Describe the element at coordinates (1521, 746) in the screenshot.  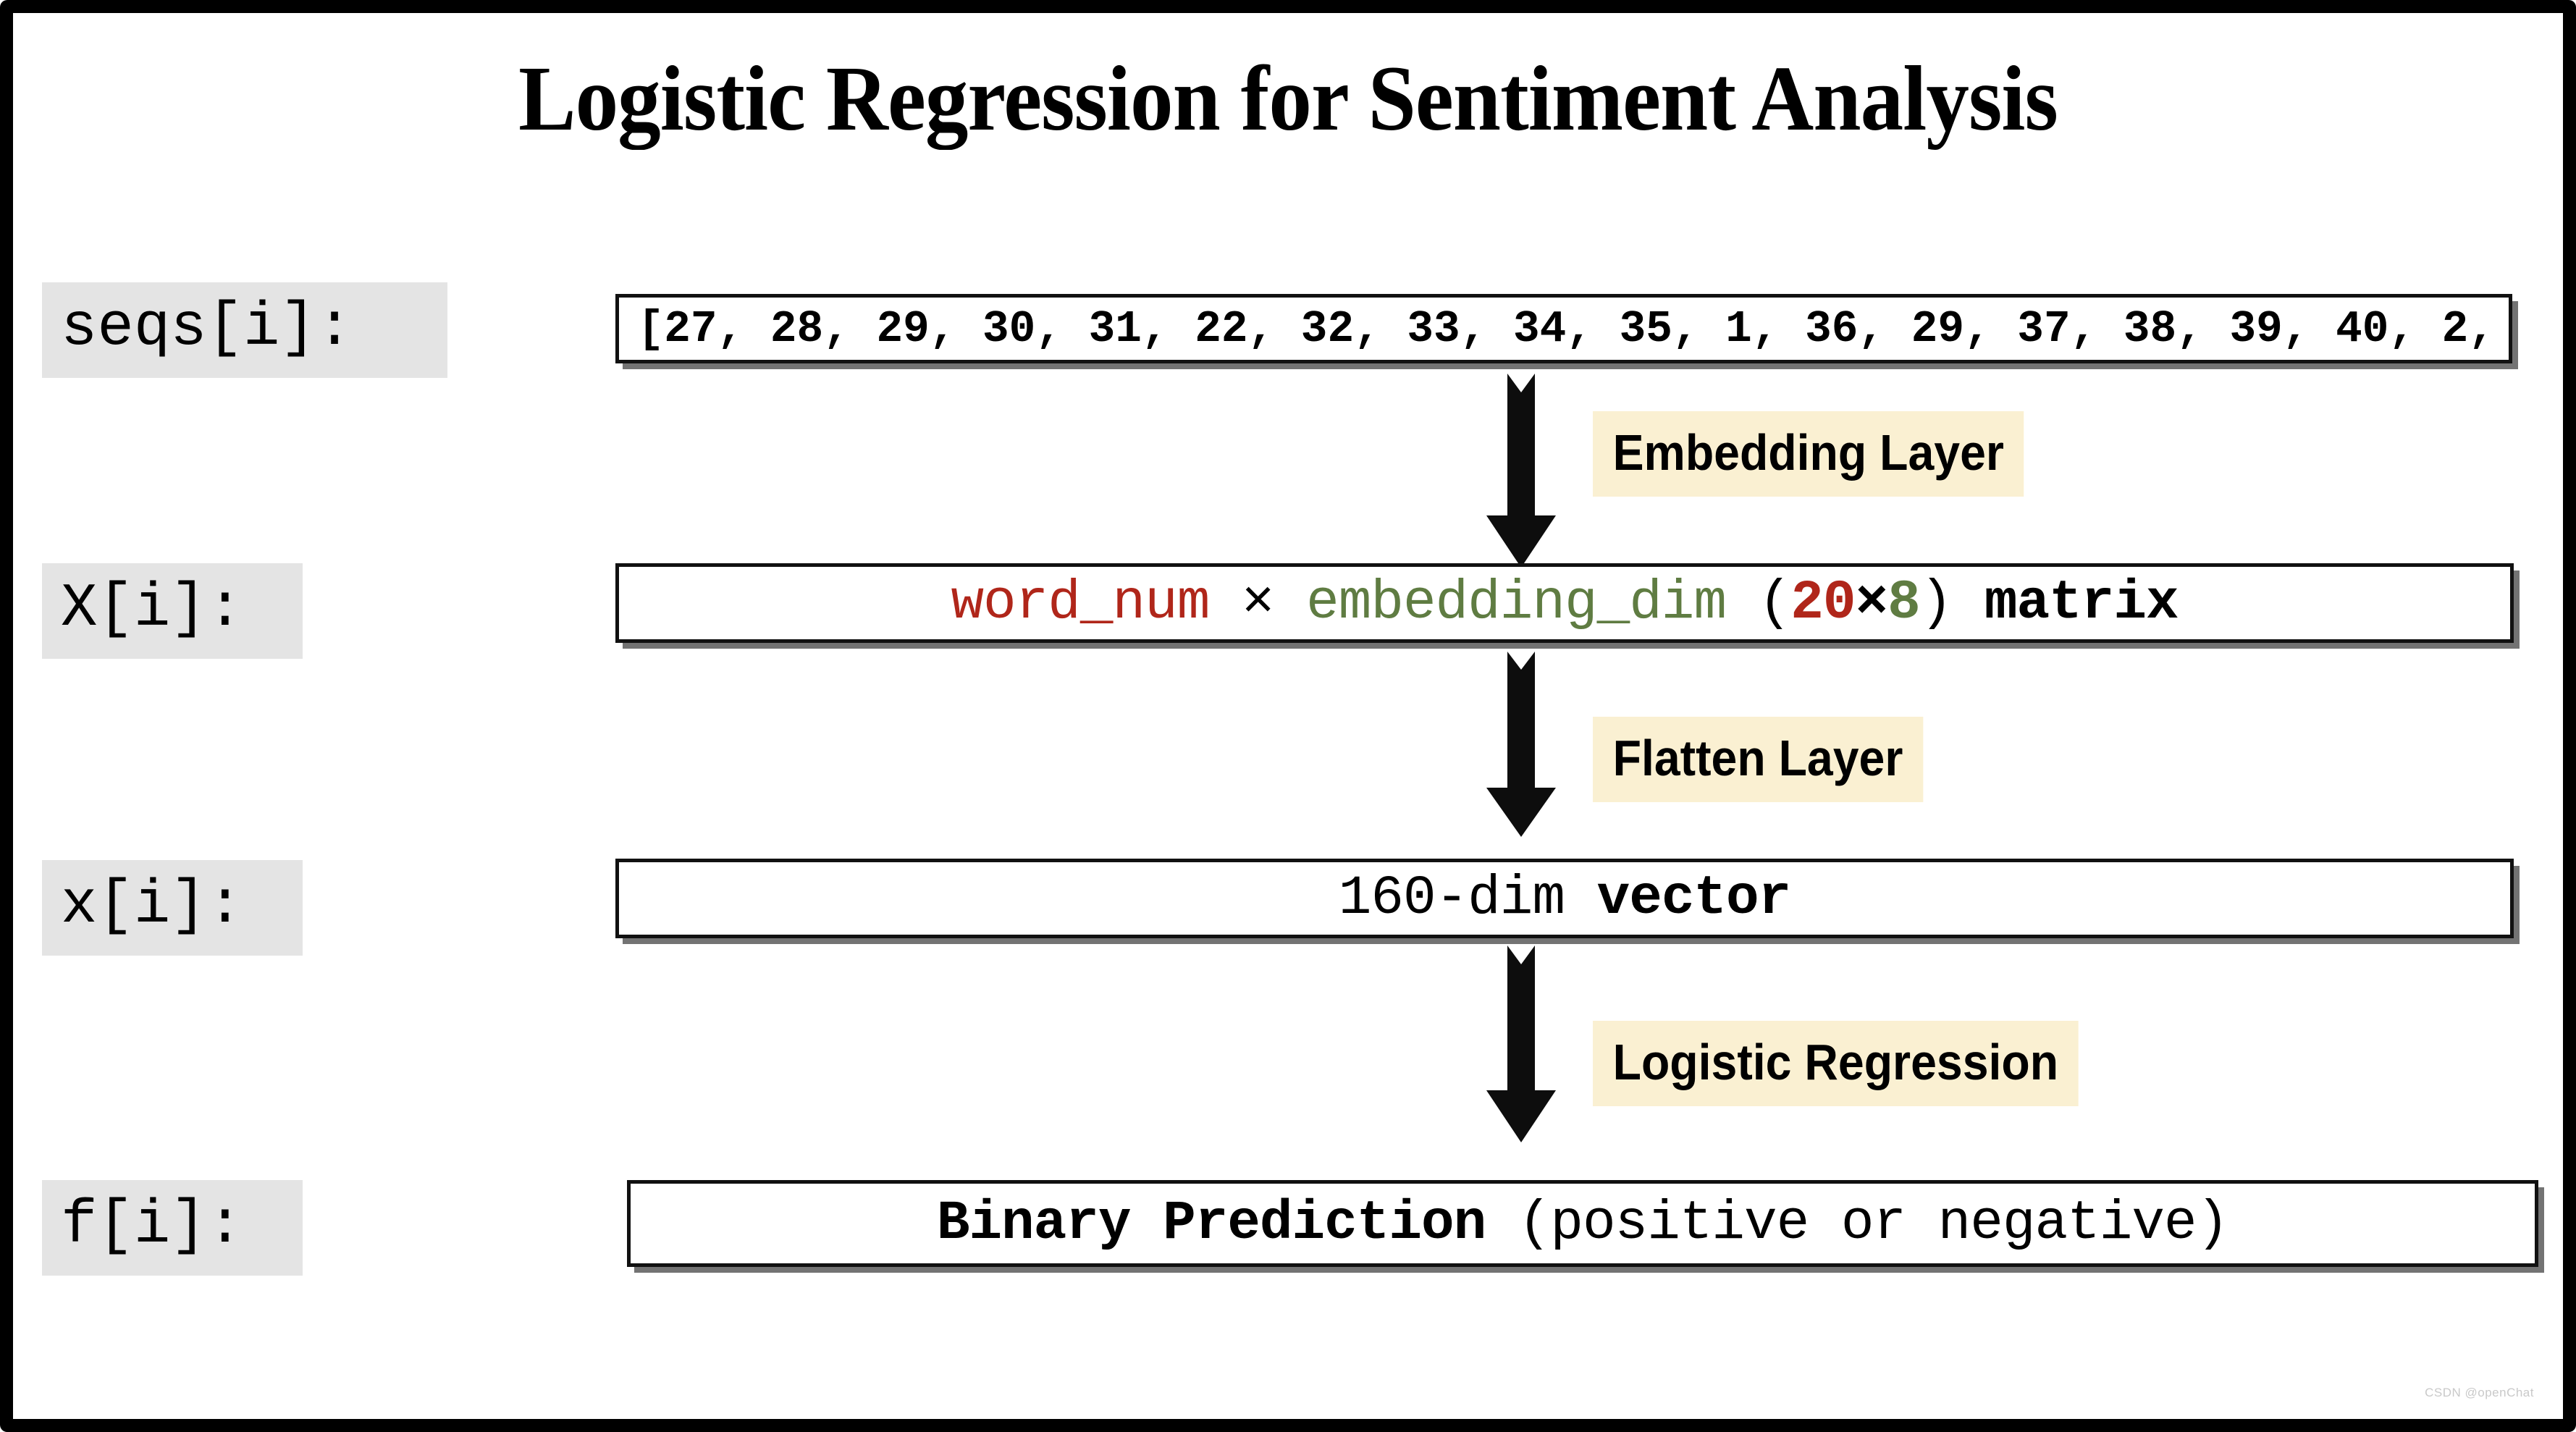
I see `arrow-flatten` at that location.